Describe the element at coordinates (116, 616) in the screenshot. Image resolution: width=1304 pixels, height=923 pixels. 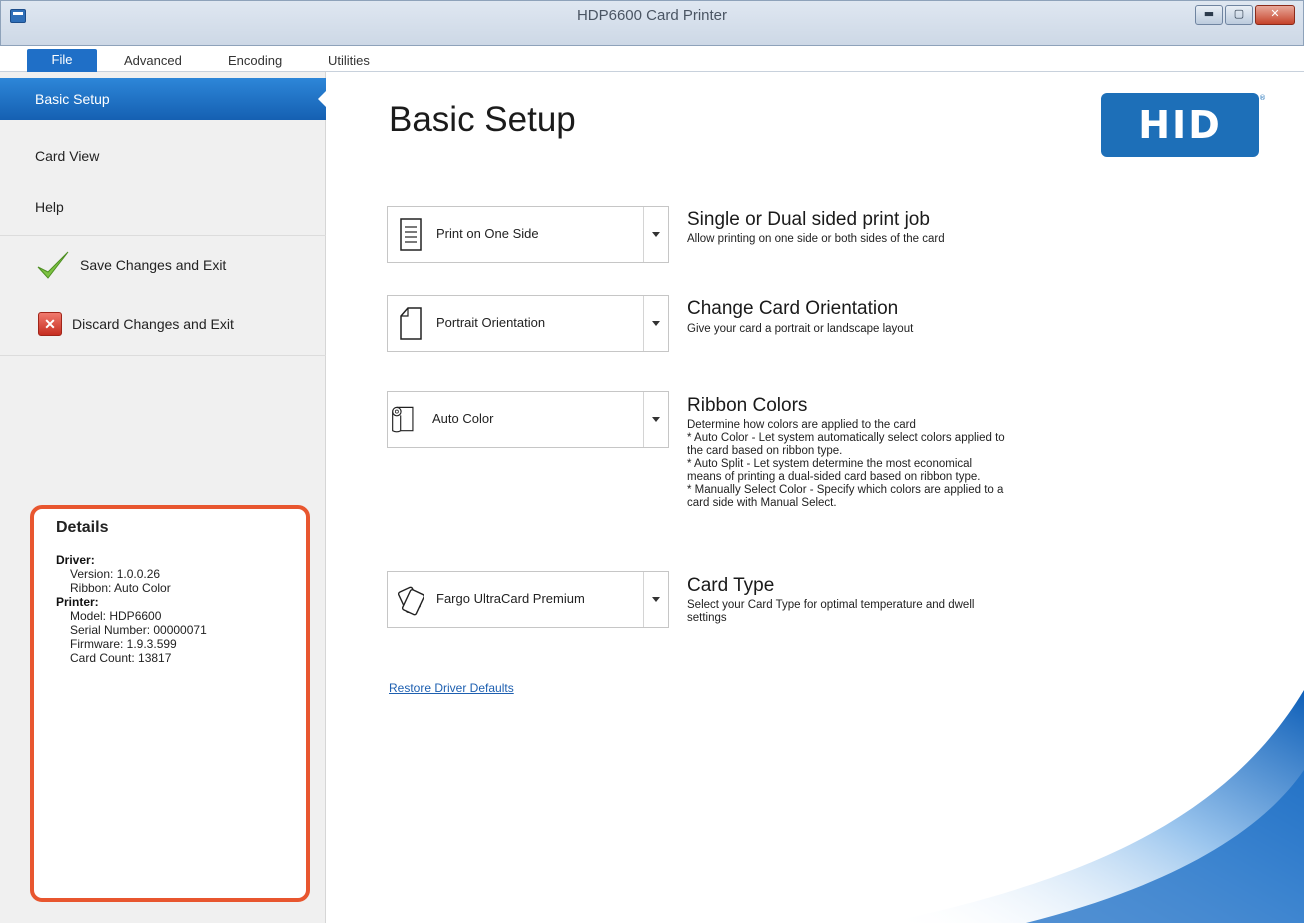
I see `printer-model: Model: HDP6600` at that location.